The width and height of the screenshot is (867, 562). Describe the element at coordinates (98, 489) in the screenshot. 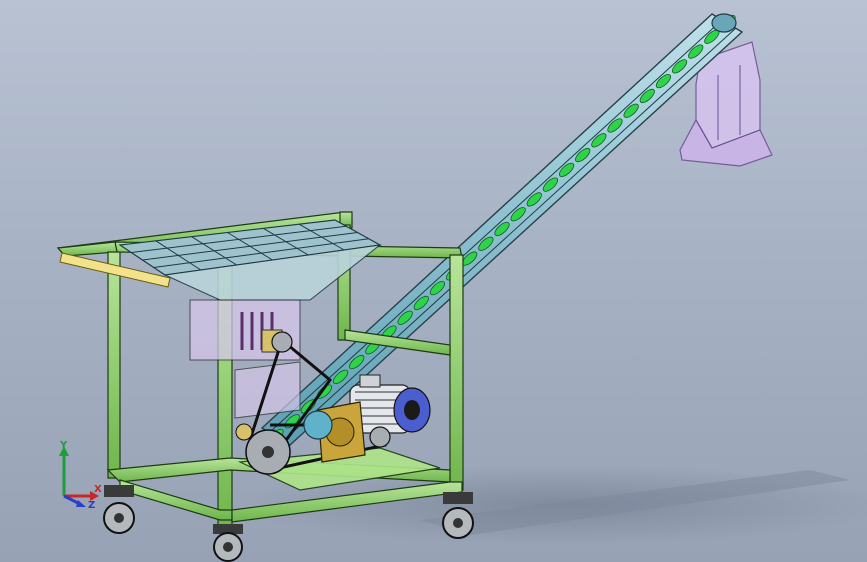

I see `x-axis-label: X` at that location.